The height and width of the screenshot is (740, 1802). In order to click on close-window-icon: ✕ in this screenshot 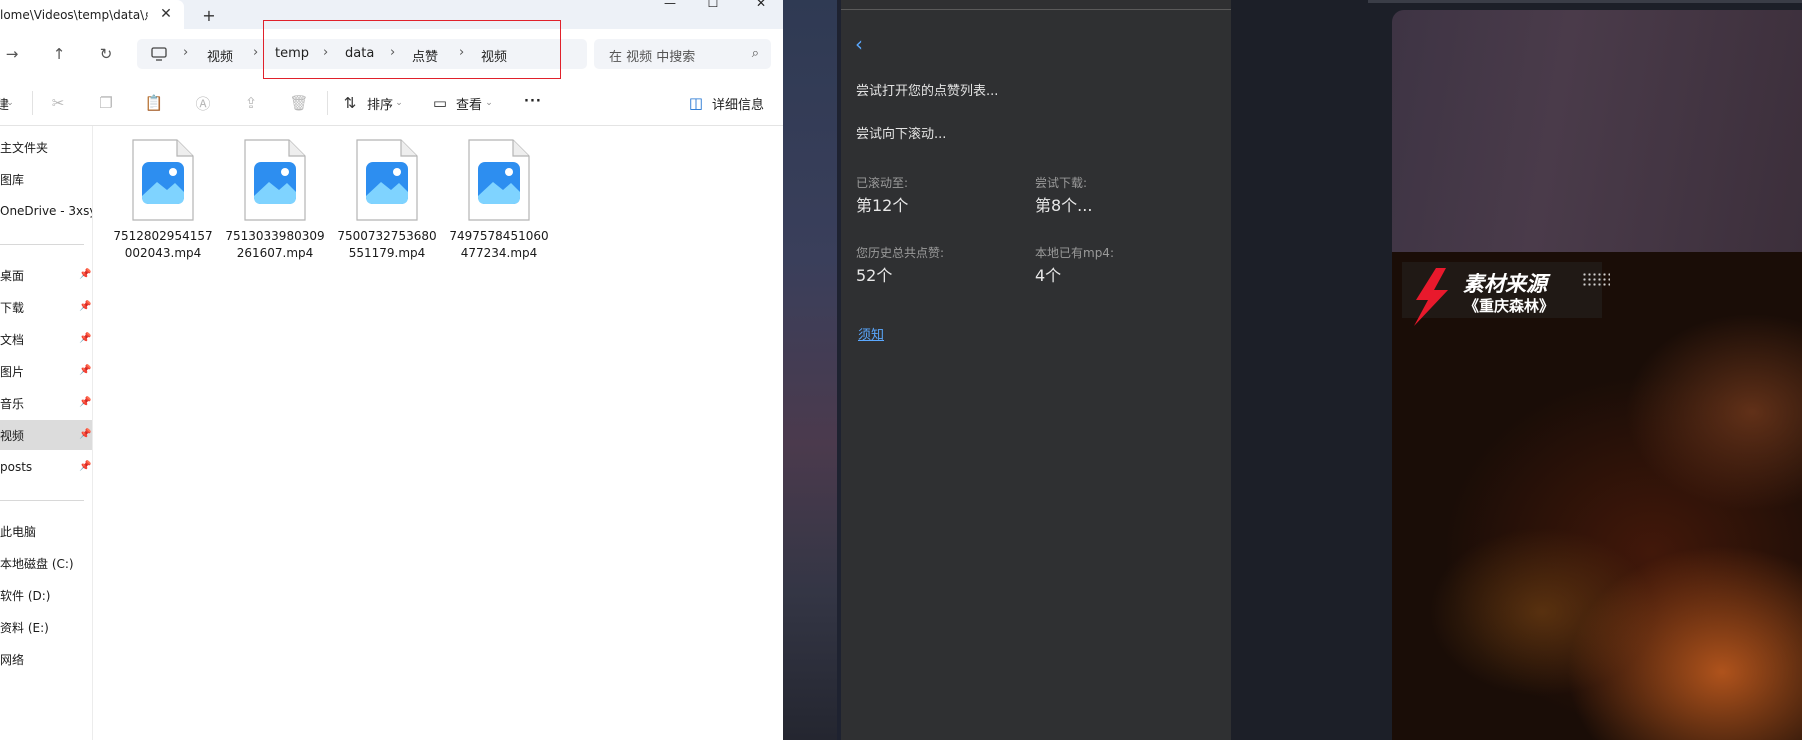, I will do `click(761, 6)`.